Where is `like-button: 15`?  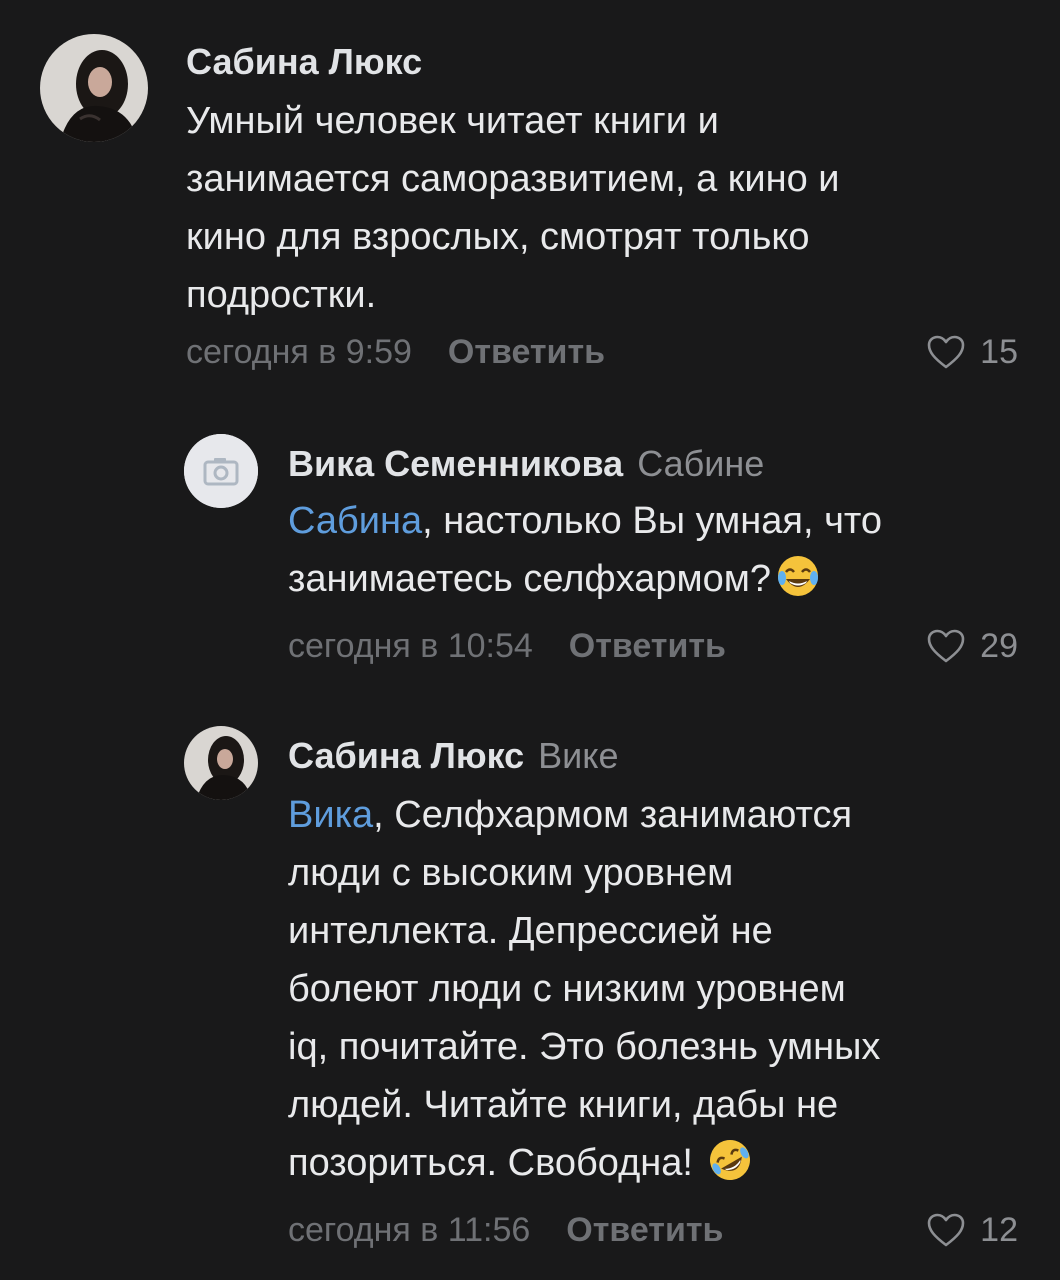 like-button: 15 is located at coordinates (972, 352).